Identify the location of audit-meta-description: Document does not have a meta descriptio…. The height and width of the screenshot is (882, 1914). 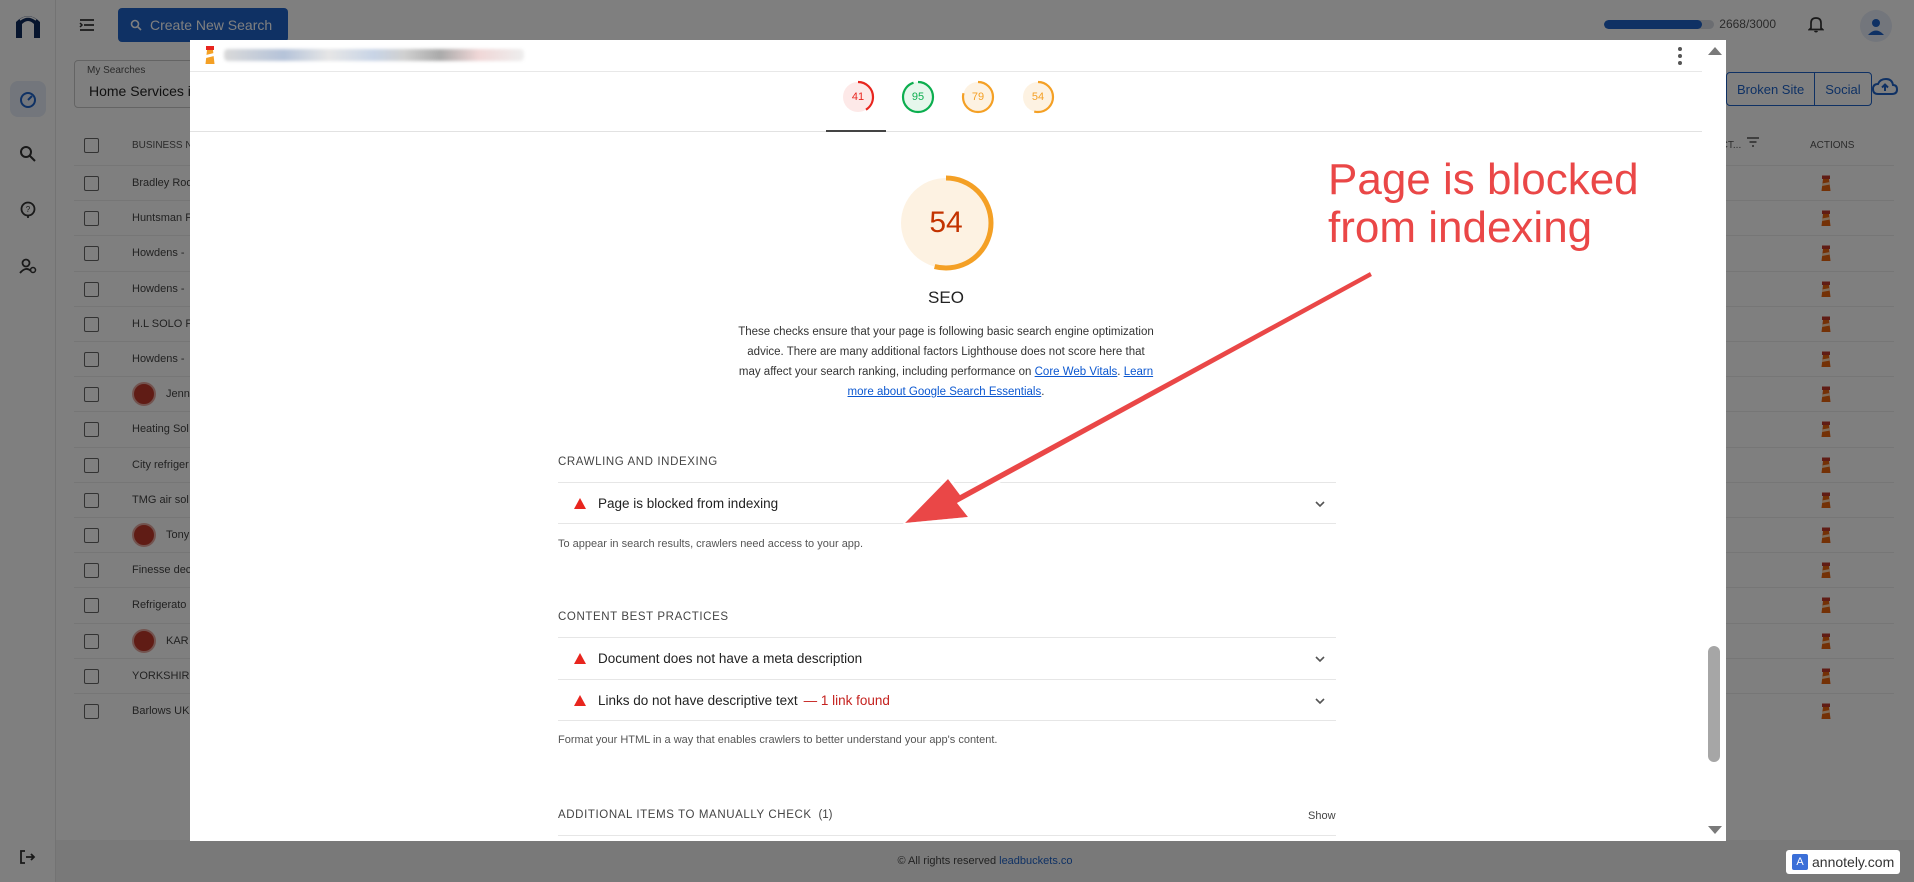
(947, 658).